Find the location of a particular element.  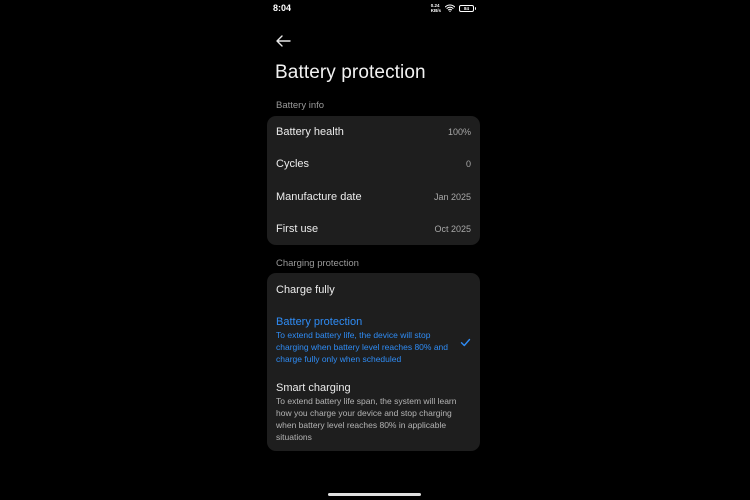

info-label: First use is located at coordinates (297, 229).